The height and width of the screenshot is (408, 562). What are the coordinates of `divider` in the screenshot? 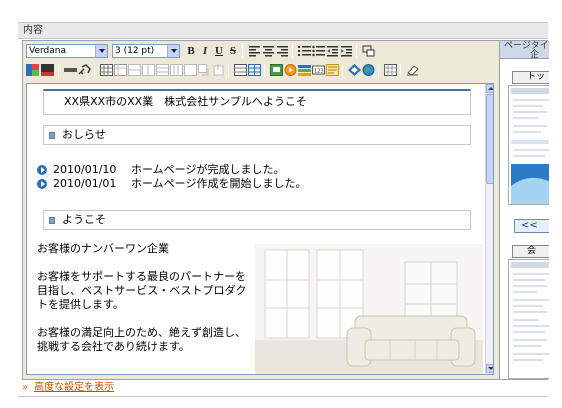 It's located at (283, 396).